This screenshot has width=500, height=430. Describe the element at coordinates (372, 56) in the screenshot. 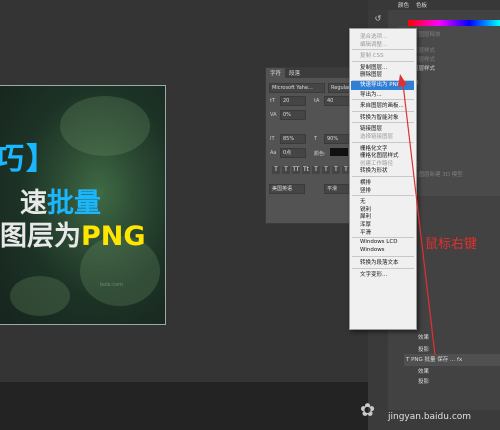

I see `menu-item: 复制 CSS` at that location.